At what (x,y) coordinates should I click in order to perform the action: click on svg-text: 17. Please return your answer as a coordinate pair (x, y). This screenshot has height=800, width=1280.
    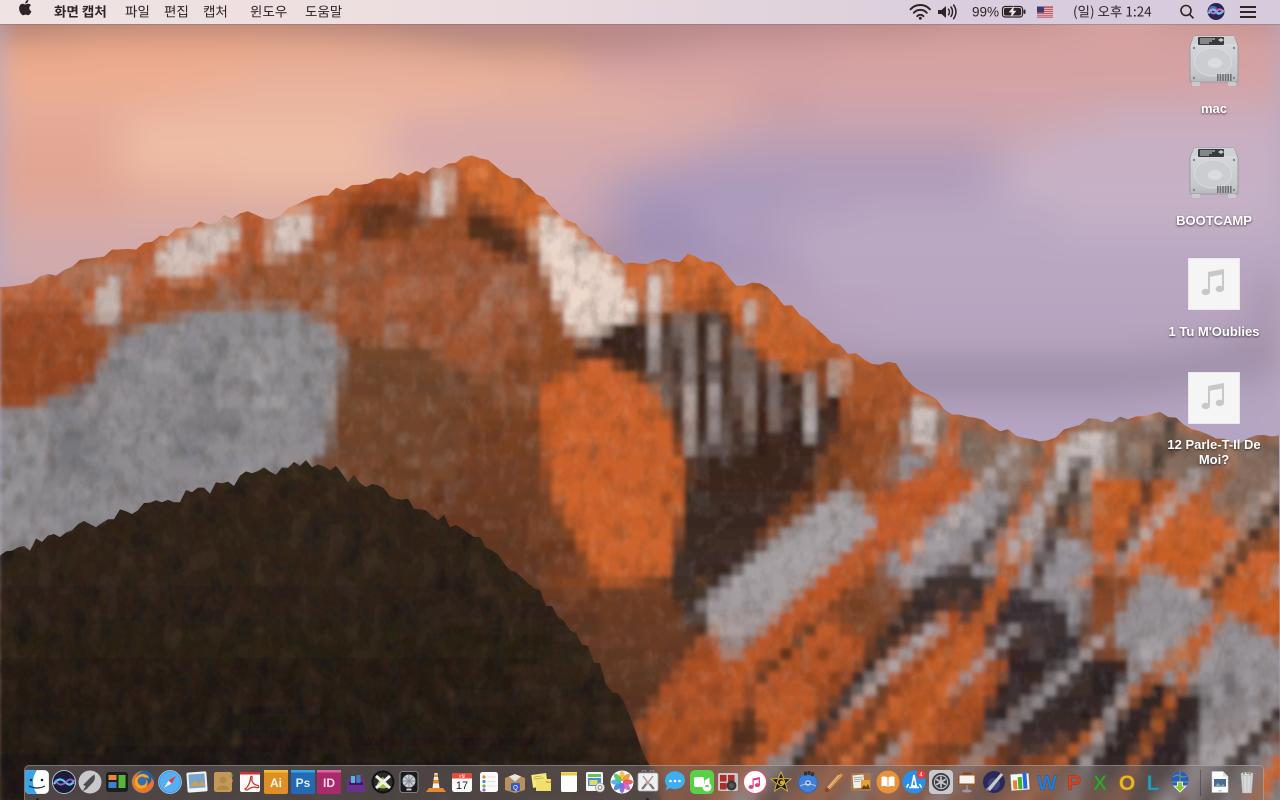
    Looking at the image, I should click on (462, 786).